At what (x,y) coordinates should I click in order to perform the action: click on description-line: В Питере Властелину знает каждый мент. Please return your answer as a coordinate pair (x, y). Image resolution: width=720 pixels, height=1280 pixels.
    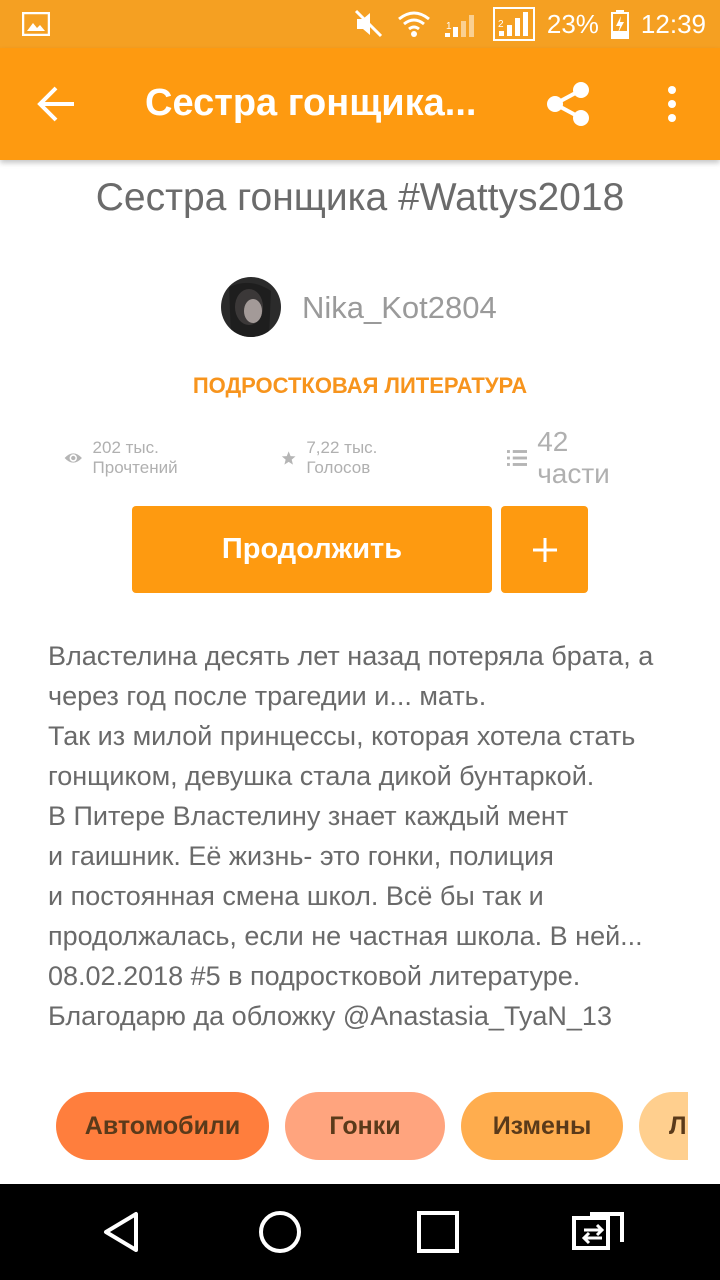
    Looking at the image, I should click on (308, 816).